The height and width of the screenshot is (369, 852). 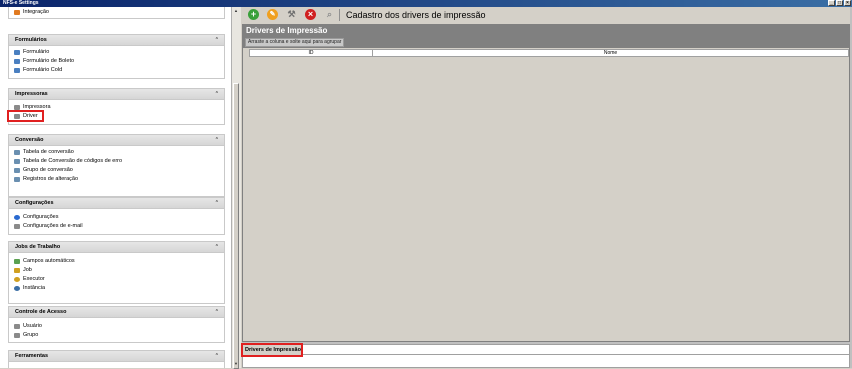 What do you see at coordinates (116, 94) in the screenshot?
I see `group-header: Impressoras ⌃` at bounding box center [116, 94].